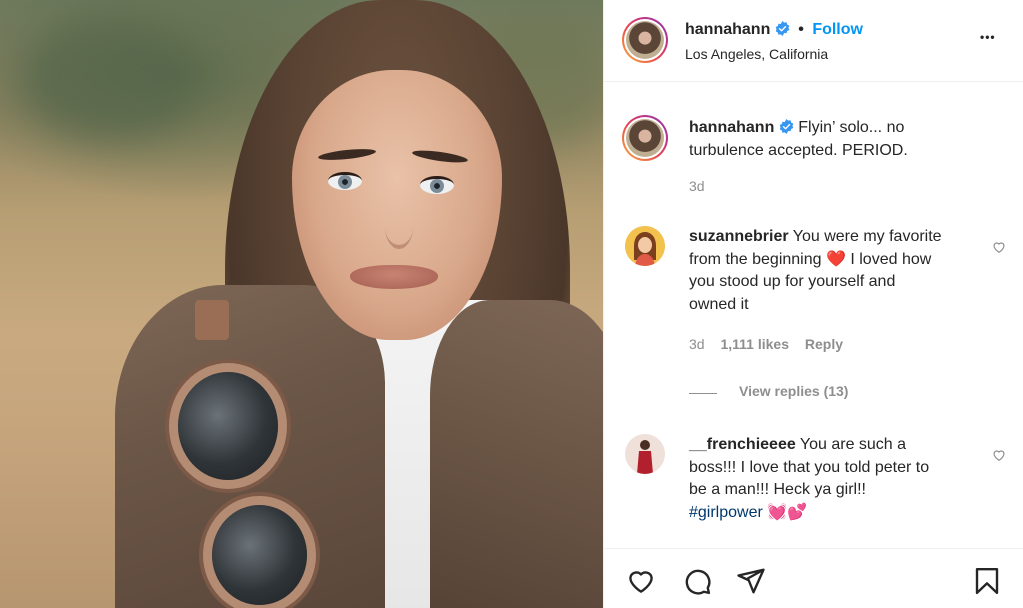 This screenshot has height=608, width=1023. I want to click on comment-likes-count: 1,111 likes, so click(754, 344).